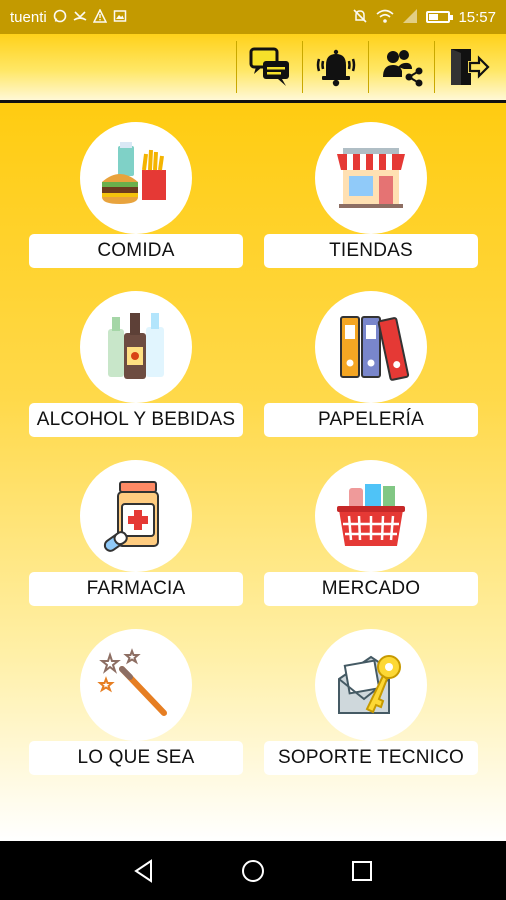 The height and width of the screenshot is (900, 506). Describe the element at coordinates (371, 420) in the screenshot. I see `category-label: PAPELERÍA` at that location.